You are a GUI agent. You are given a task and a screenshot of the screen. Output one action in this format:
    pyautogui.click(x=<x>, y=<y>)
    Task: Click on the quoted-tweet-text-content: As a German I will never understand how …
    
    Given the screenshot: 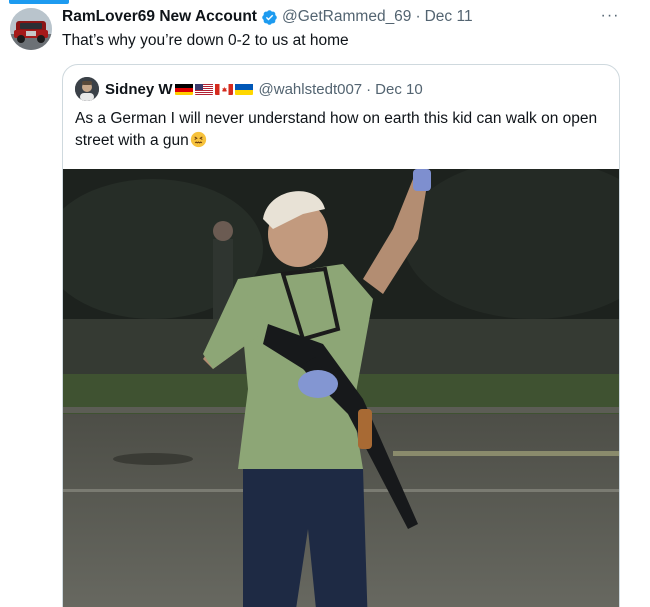 What is the action you would take?
    pyautogui.click(x=336, y=129)
    